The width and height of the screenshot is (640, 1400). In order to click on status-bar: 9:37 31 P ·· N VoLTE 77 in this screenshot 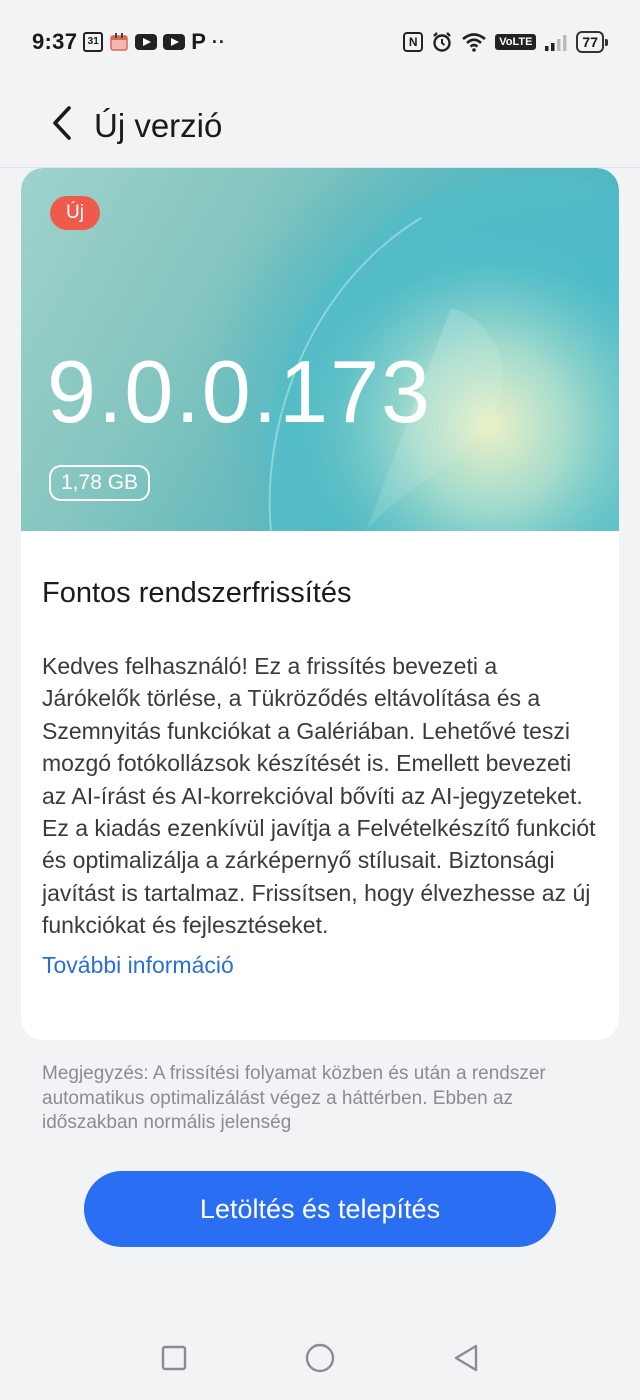, I will do `click(320, 42)`.